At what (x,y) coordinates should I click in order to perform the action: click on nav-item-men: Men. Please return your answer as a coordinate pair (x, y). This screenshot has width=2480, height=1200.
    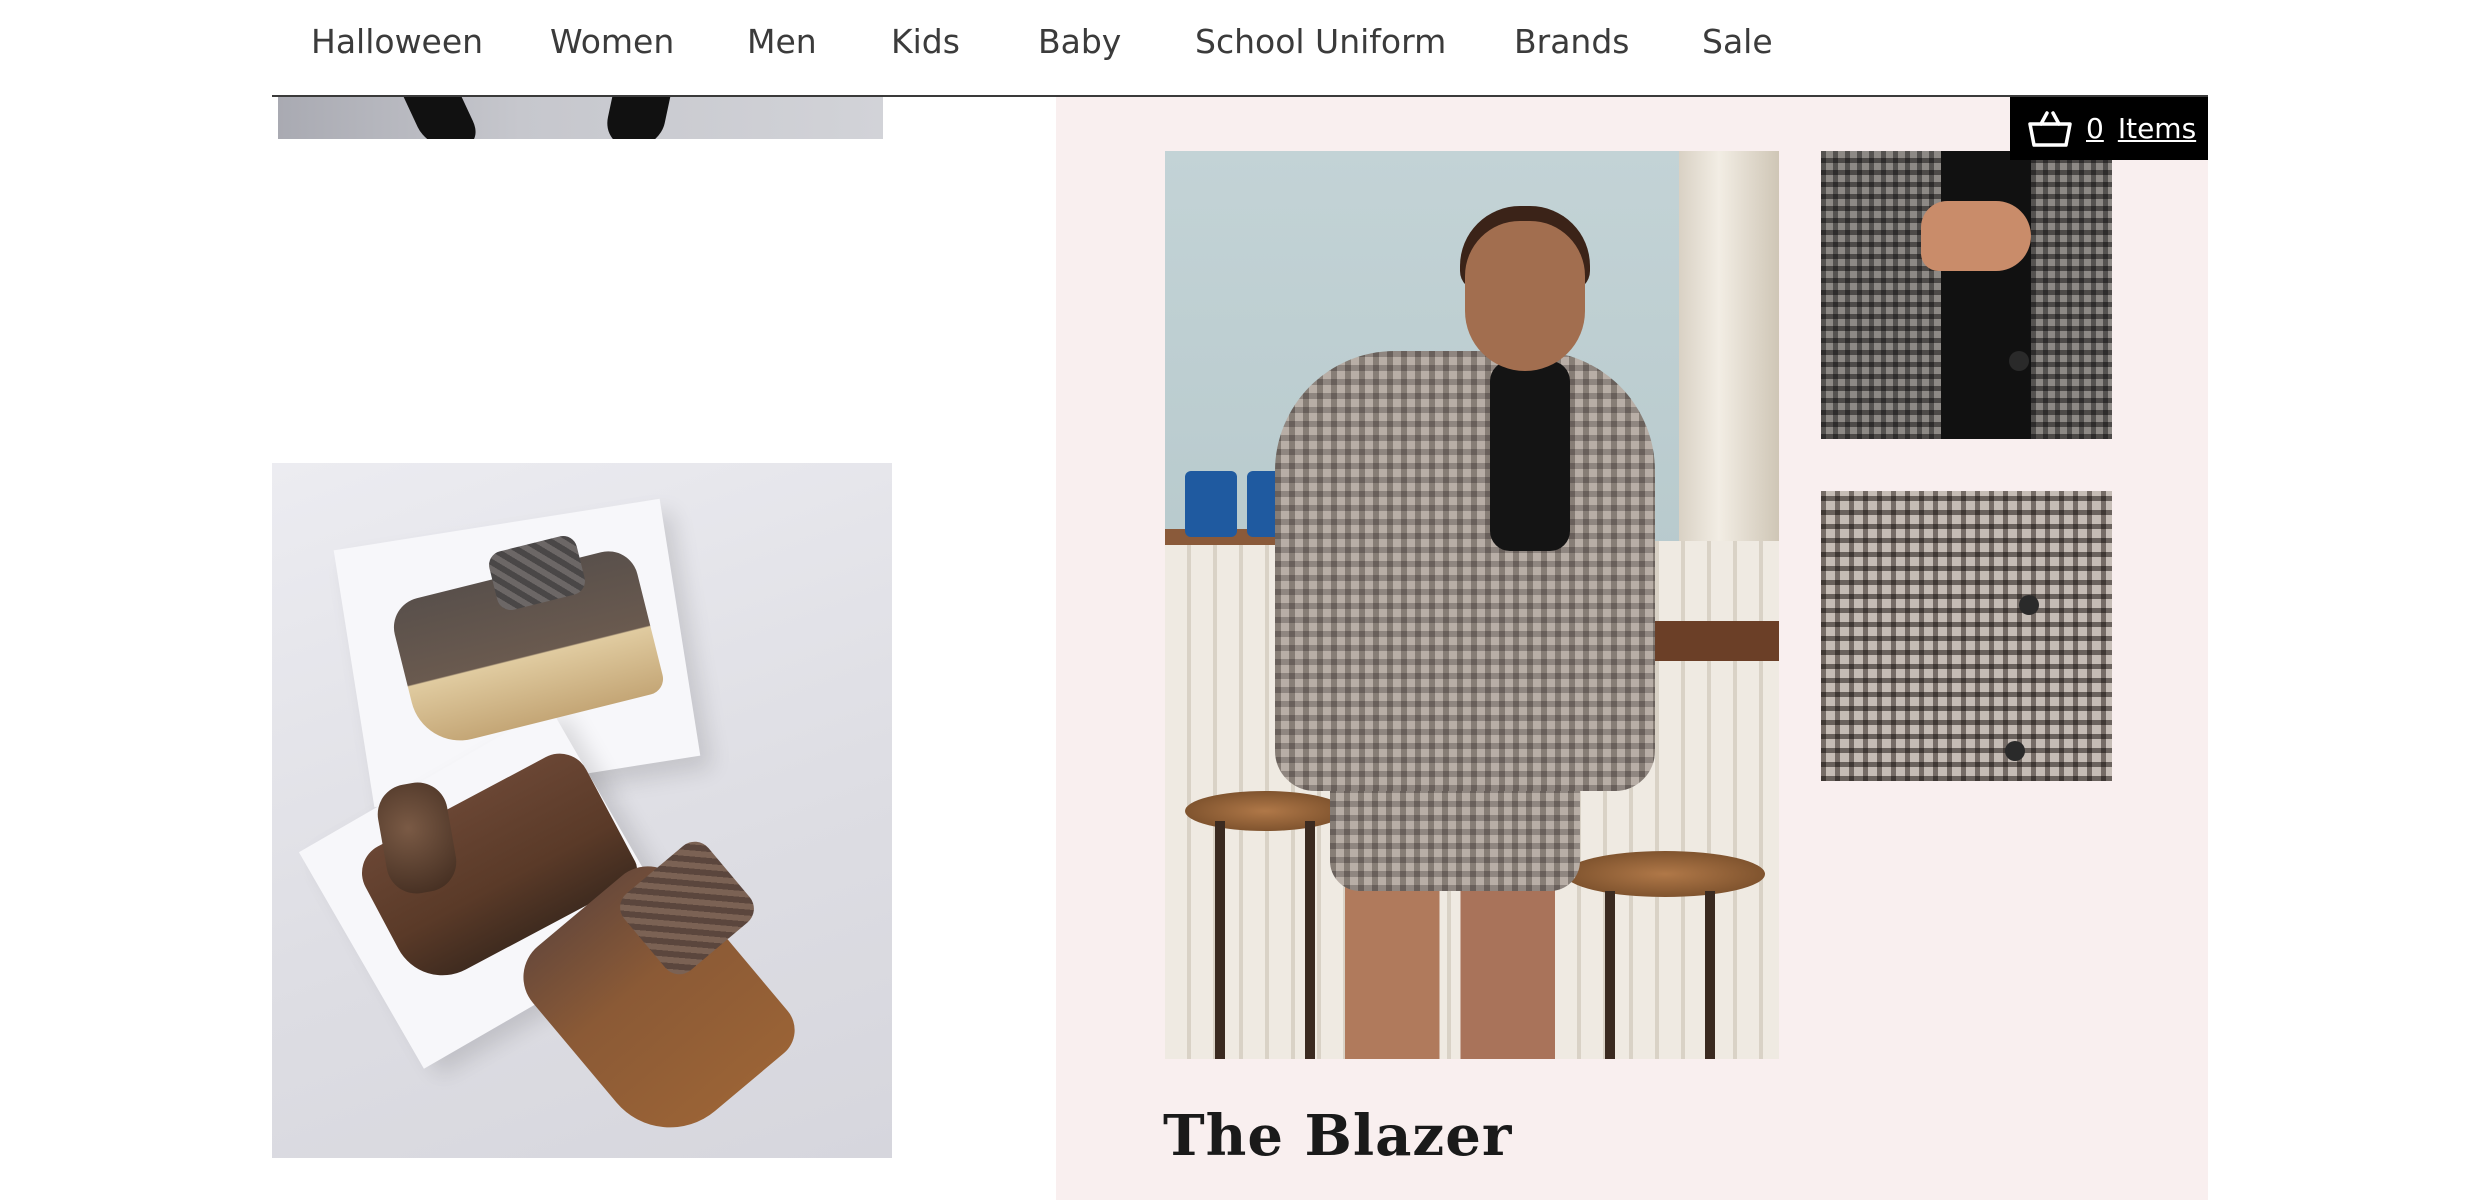
    Looking at the image, I should click on (782, 41).